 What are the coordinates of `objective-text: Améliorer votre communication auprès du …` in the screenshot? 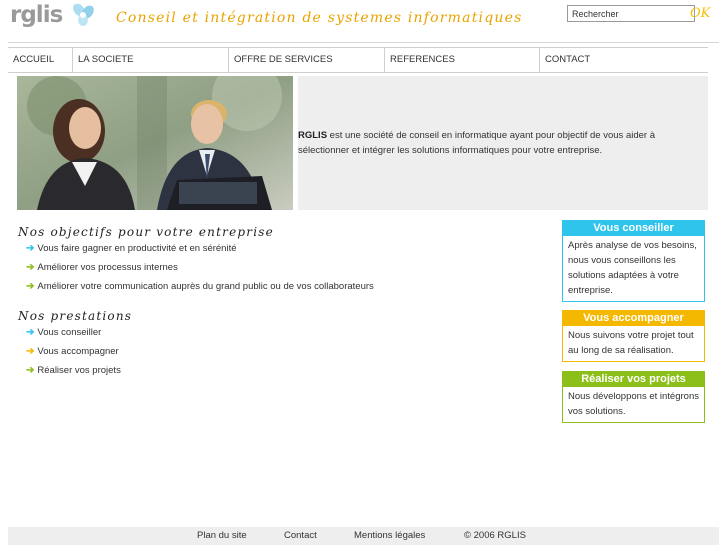 It's located at (205, 286).